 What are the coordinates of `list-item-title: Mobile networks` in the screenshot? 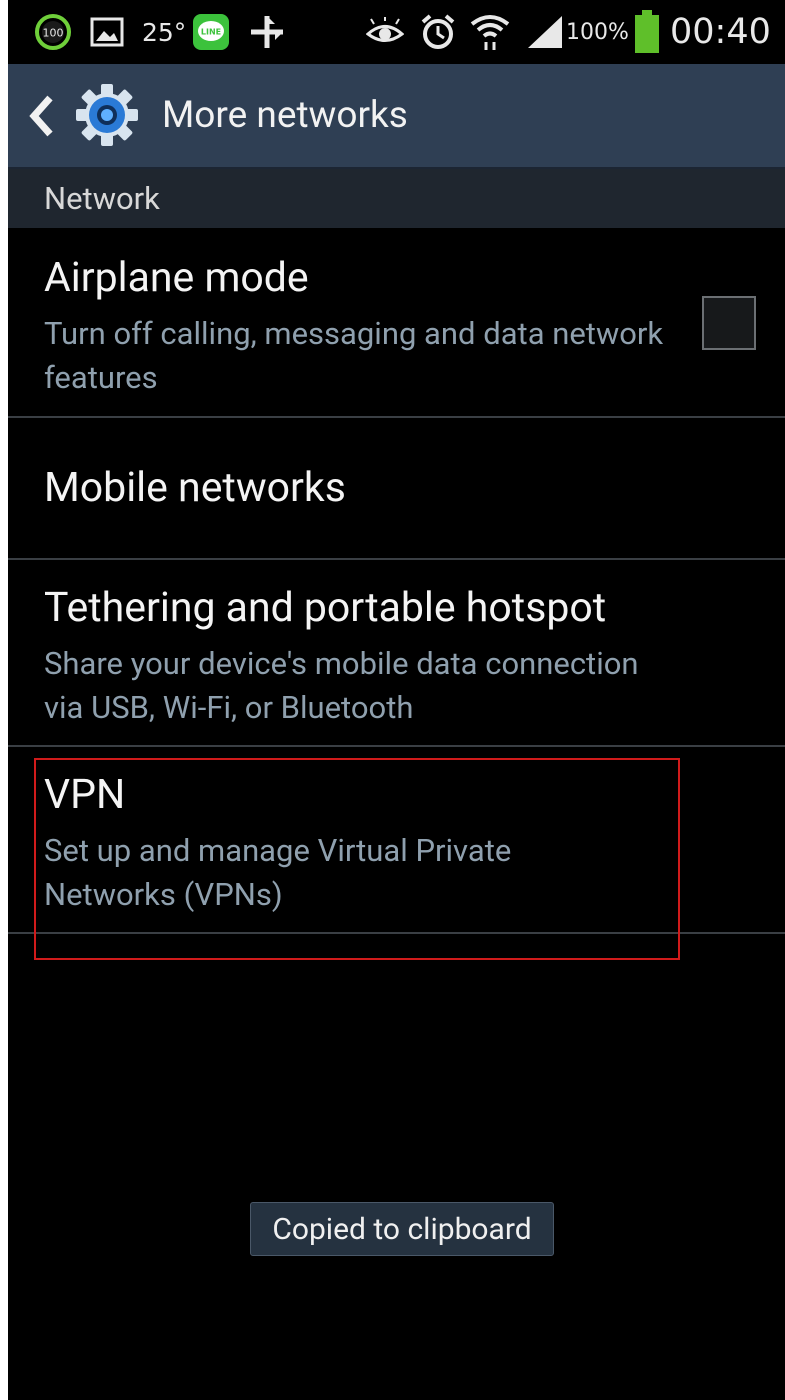 It's located at (195, 488).